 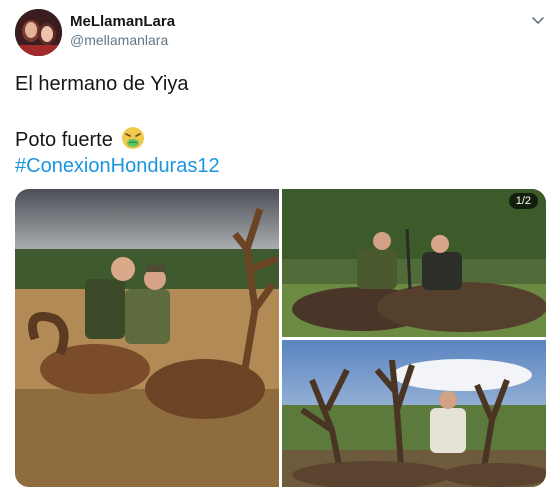 What do you see at coordinates (133, 138) in the screenshot?
I see `nauseated-face-emoji-icon` at bounding box center [133, 138].